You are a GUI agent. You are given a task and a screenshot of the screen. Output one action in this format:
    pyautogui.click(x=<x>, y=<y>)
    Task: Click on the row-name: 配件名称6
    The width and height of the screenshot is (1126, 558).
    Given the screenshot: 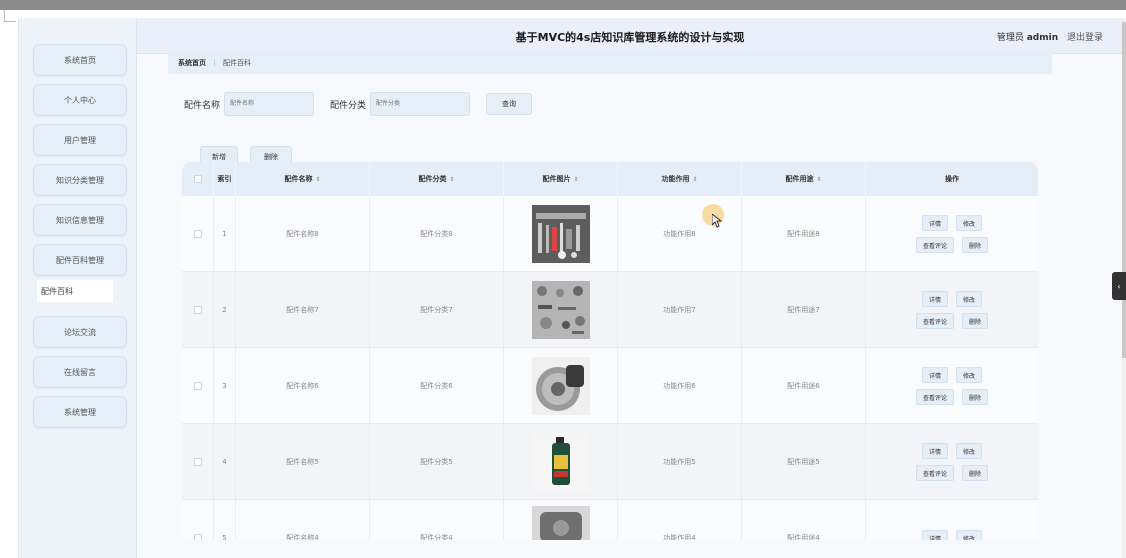 What is the action you would take?
    pyautogui.click(x=303, y=386)
    